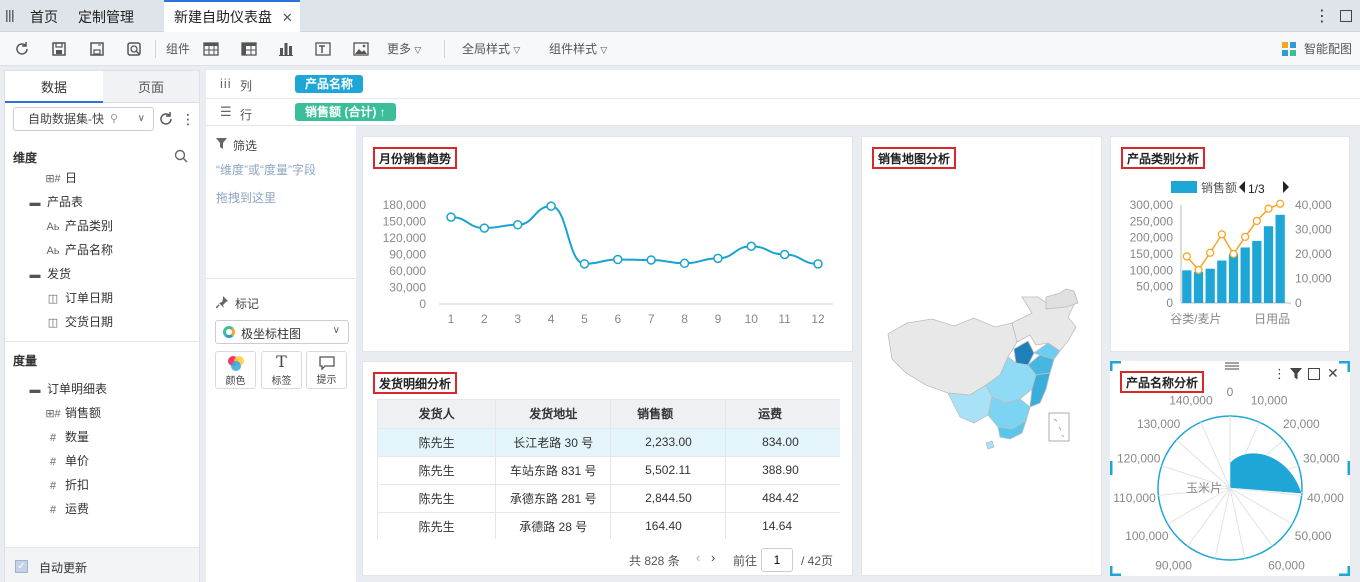  I want to click on global-style-menu: 全局样式 ▽, so click(491, 49).